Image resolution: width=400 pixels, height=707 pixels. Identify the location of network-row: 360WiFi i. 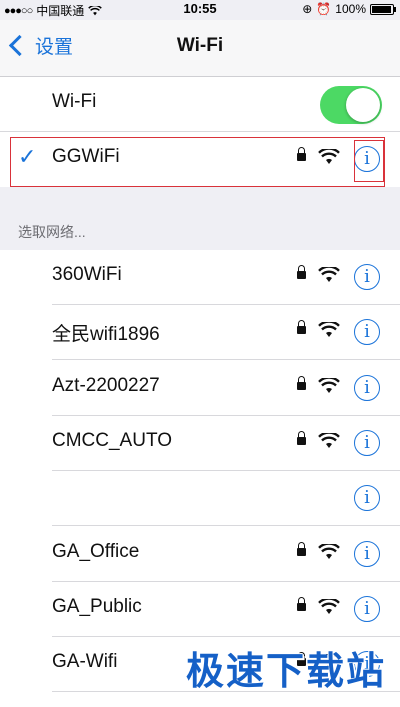
(200, 277).